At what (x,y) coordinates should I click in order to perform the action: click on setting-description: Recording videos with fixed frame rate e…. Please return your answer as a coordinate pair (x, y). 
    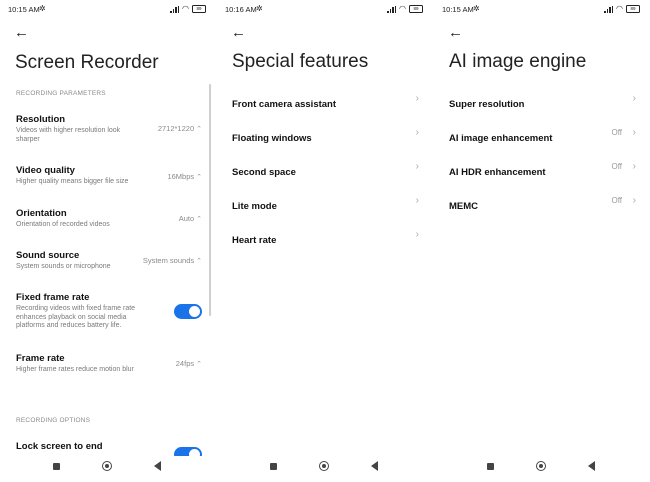
    Looking at the image, I should click on (76, 317).